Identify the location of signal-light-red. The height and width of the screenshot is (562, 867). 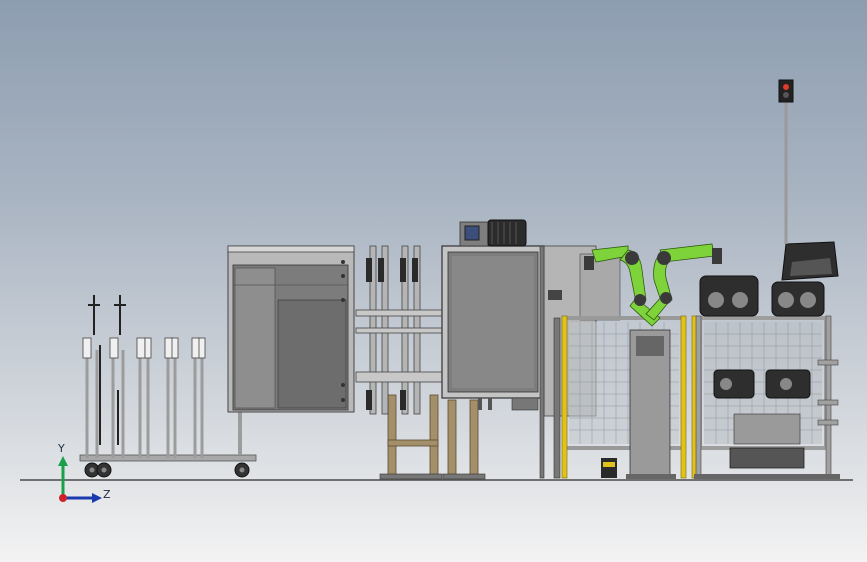
(786, 87).